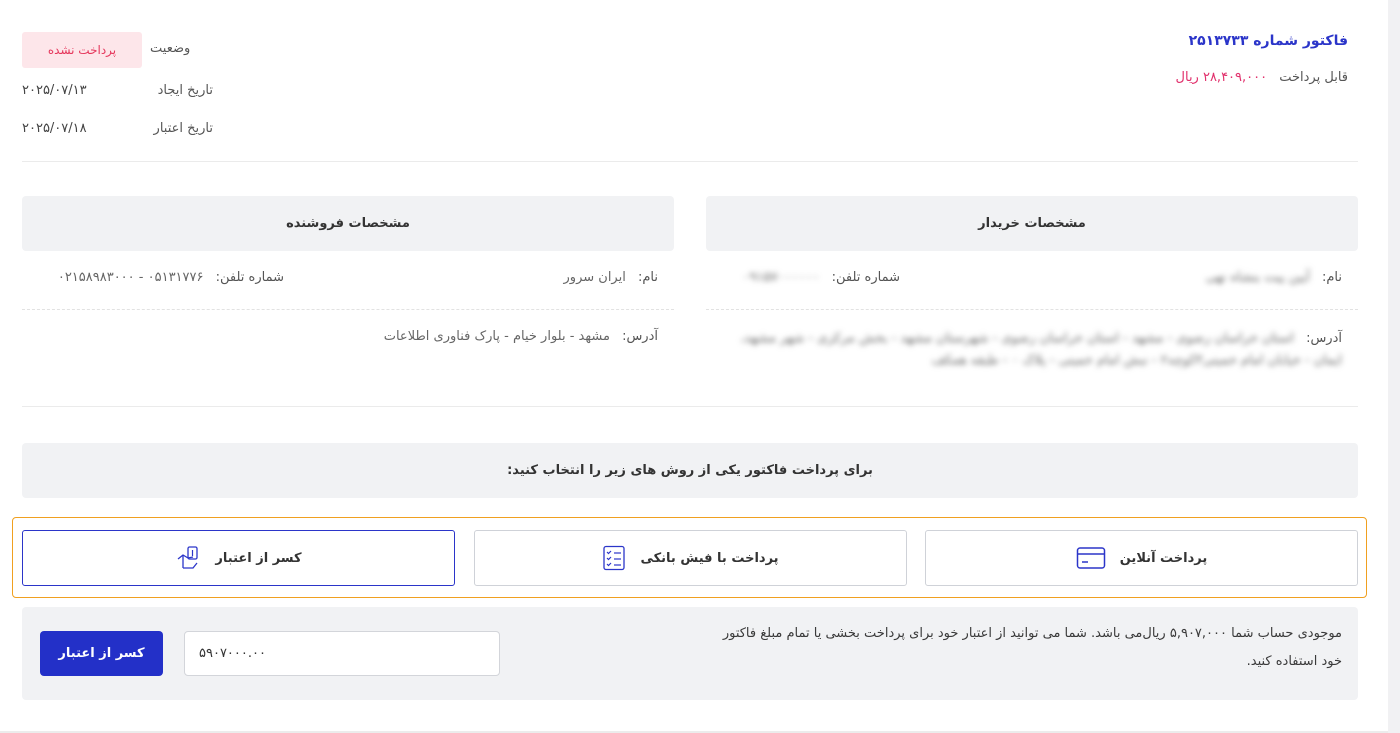 The image size is (1400, 733). I want to click on credit-deduct-method-label: کسر از اعتبار, so click(258, 558).